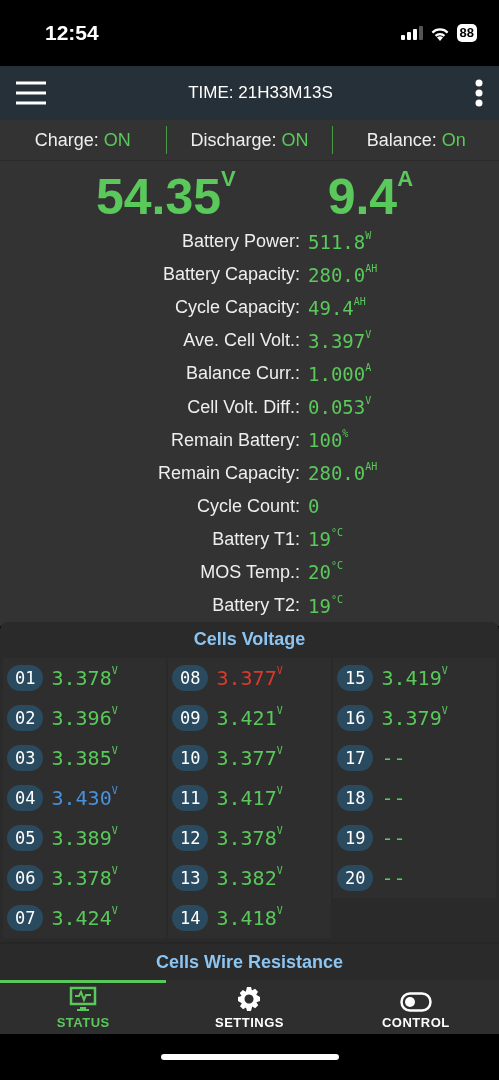 Image resolution: width=499 pixels, height=1080 pixels. What do you see at coordinates (249, 878) in the screenshot?
I see `cell-voltage: 3.382$^{V}$` at bounding box center [249, 878].